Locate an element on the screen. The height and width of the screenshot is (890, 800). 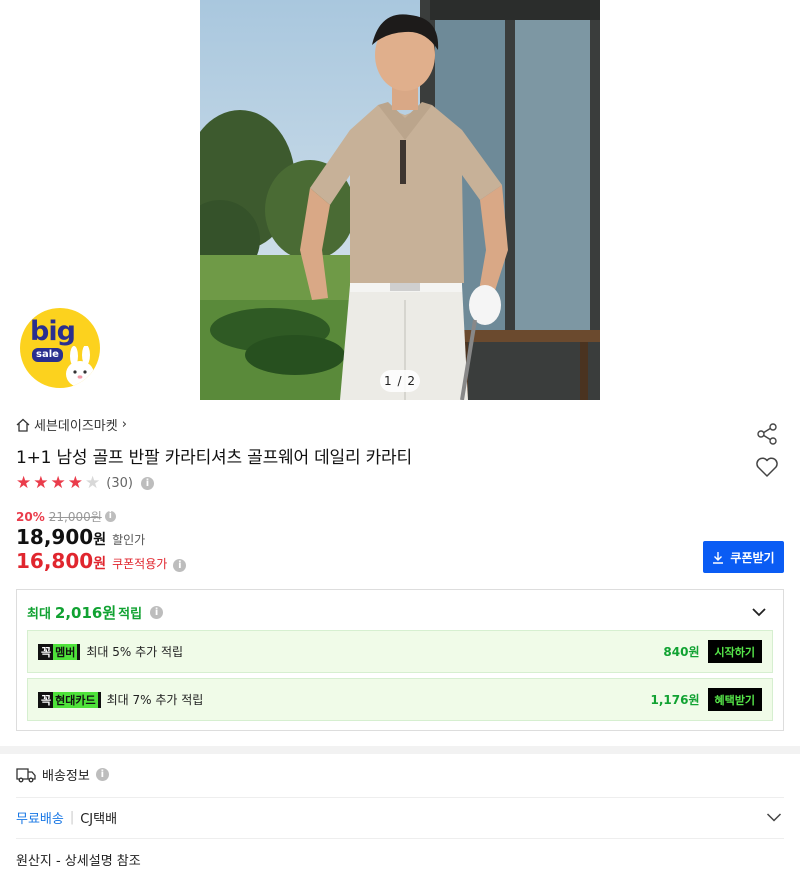
section-divider is located at coordinates (400, 750).